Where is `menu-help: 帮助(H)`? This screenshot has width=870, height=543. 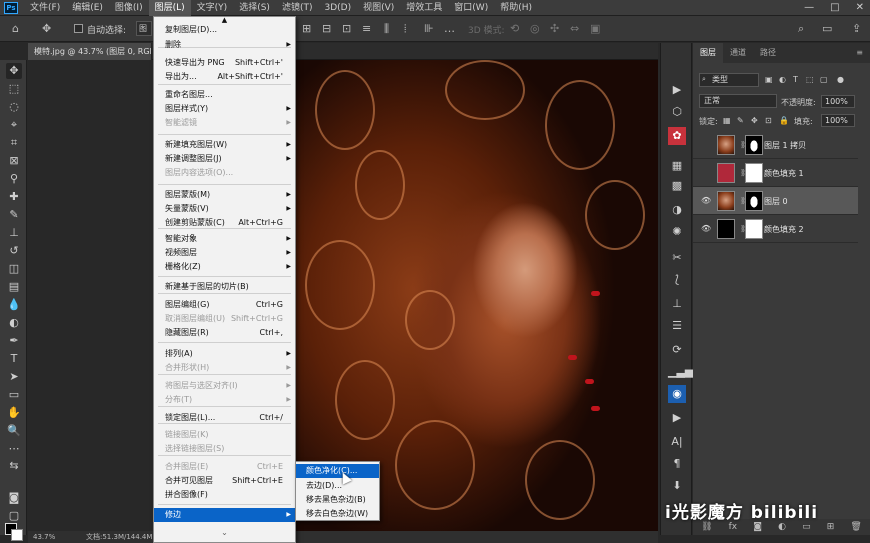 menu-help: 帮助(H) is located at coordinates (516, 8).